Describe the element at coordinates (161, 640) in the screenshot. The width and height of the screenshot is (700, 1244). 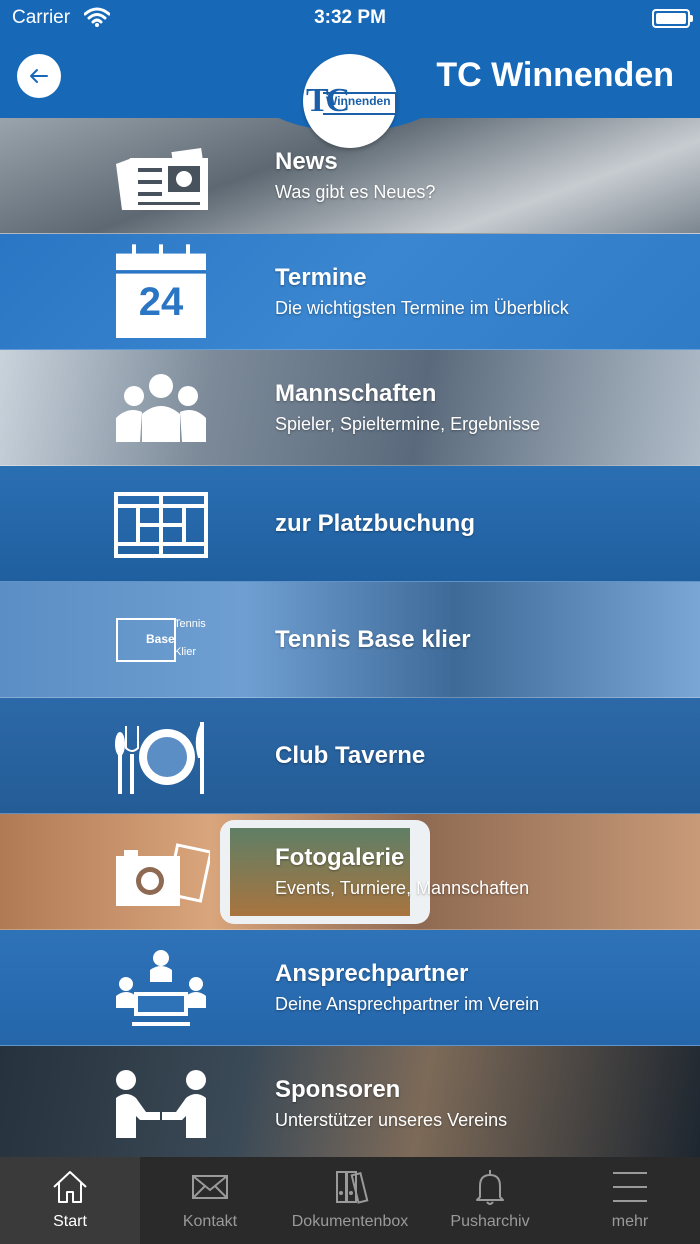
I see `tennis-base-logo: Tennis Base Klier` at that location.